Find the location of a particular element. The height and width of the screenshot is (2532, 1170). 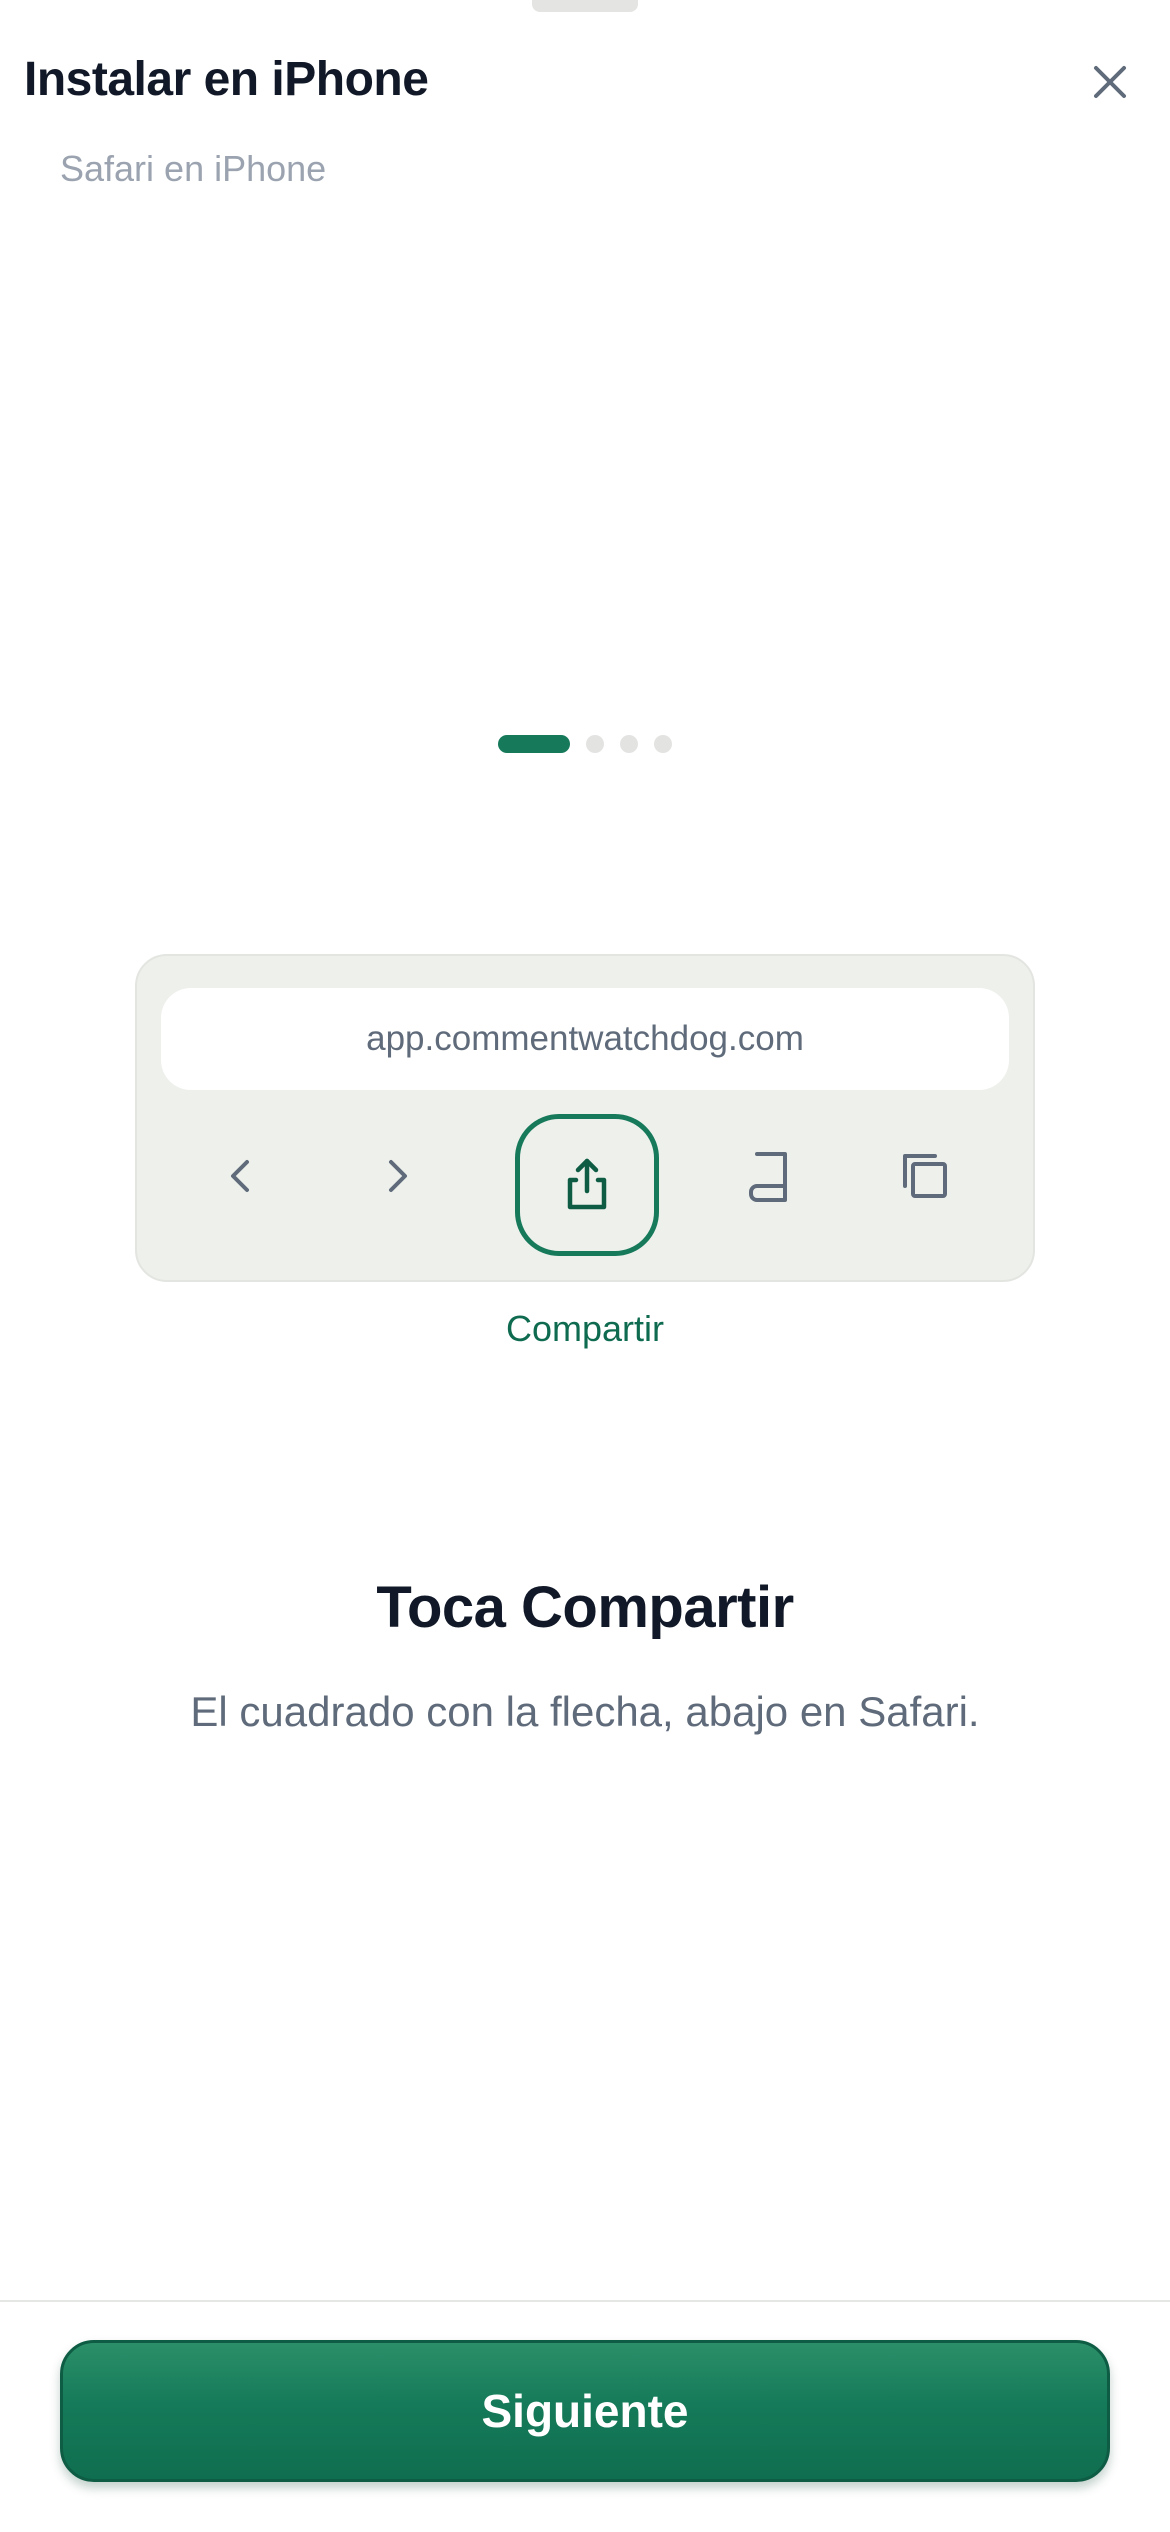

close-icon is located at coordinates (1110, 82).